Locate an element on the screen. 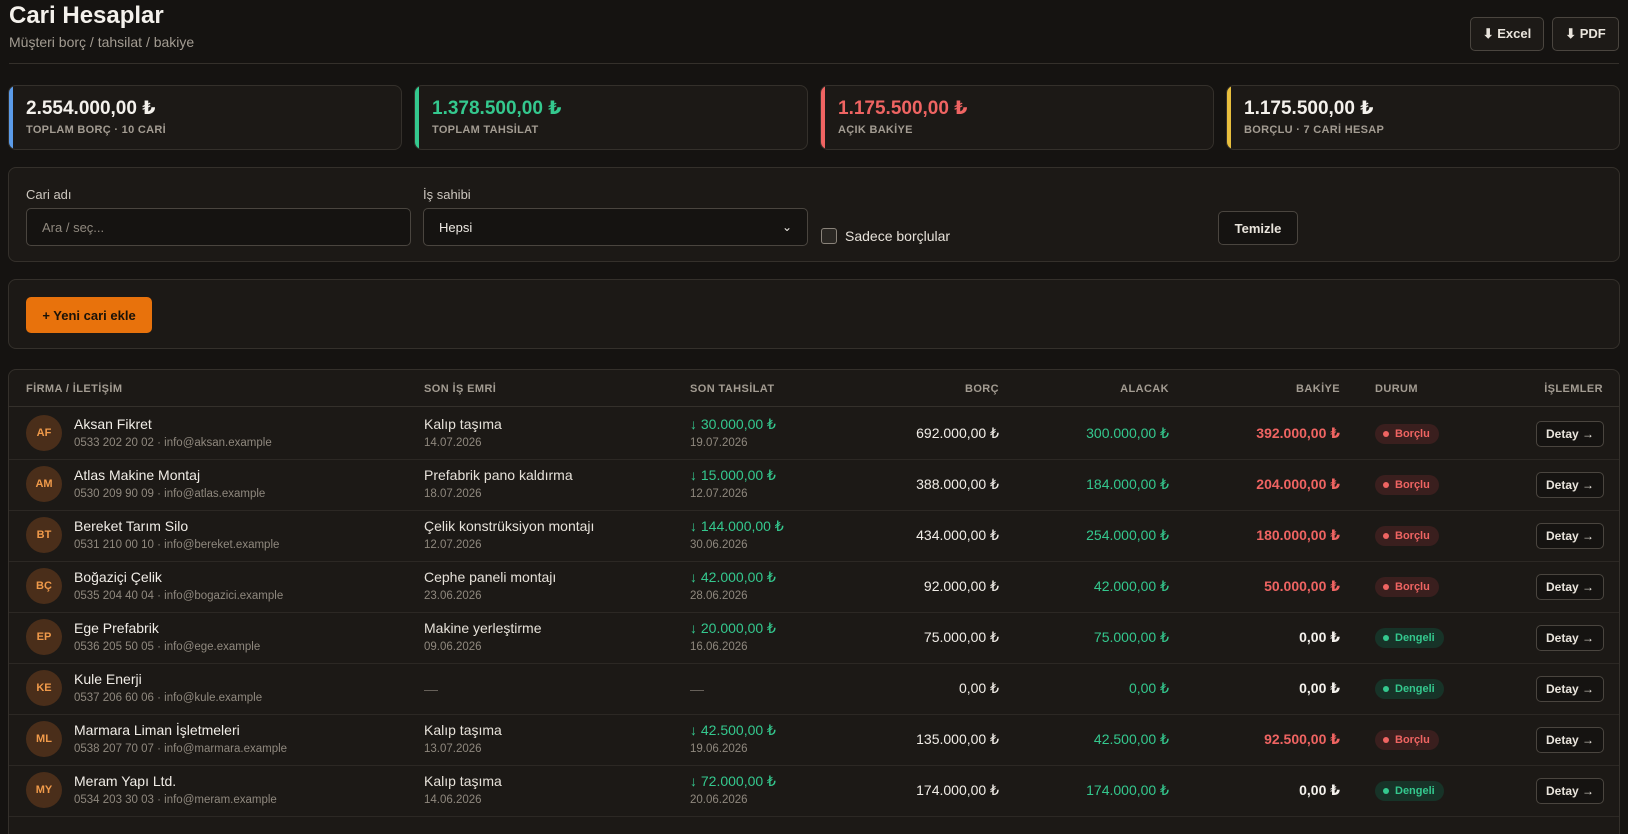 The image size is (1628, 834). last-payment: ↓ 72.000,00 ₺ is located at coordinates (733, 781).